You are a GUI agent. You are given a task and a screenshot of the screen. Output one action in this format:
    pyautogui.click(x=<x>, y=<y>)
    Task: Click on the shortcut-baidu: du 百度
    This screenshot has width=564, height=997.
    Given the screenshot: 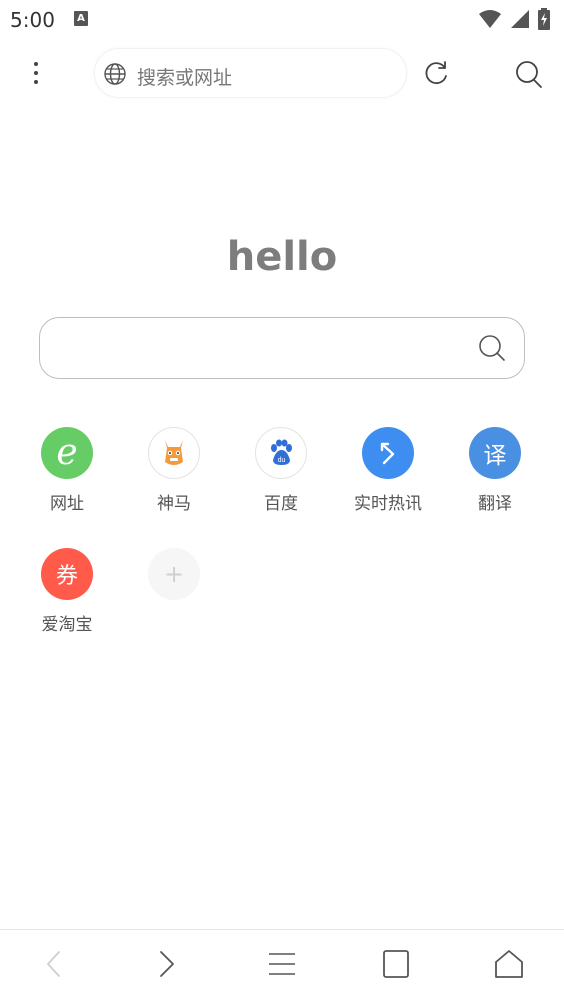 What is the action you would take?
    pyautogui.click(x=281, y=470)
    